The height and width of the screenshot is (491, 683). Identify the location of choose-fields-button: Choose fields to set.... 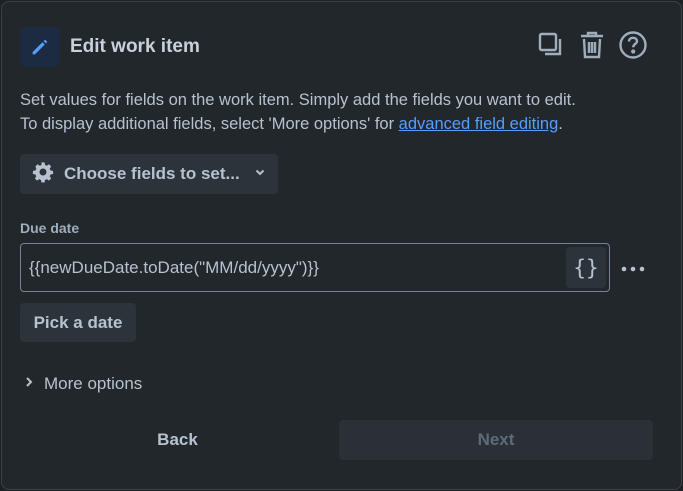
(149, 174).